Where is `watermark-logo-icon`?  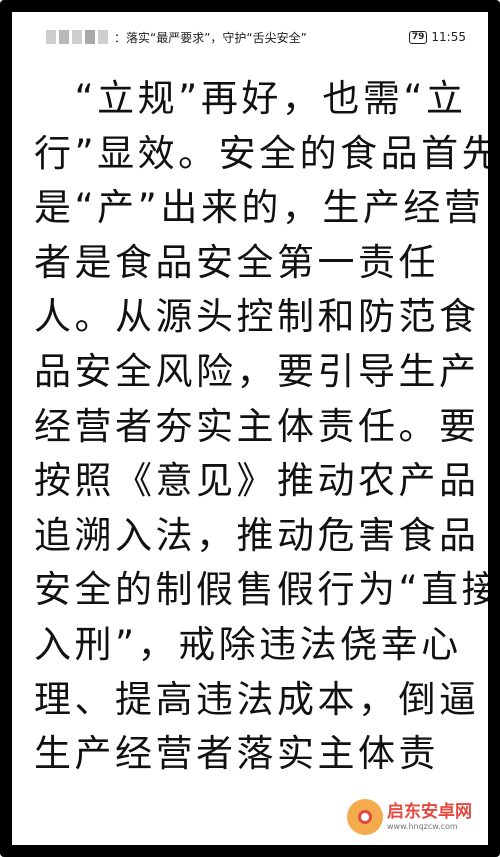 watermark-logo-icon is located at coordinates (365, 817).